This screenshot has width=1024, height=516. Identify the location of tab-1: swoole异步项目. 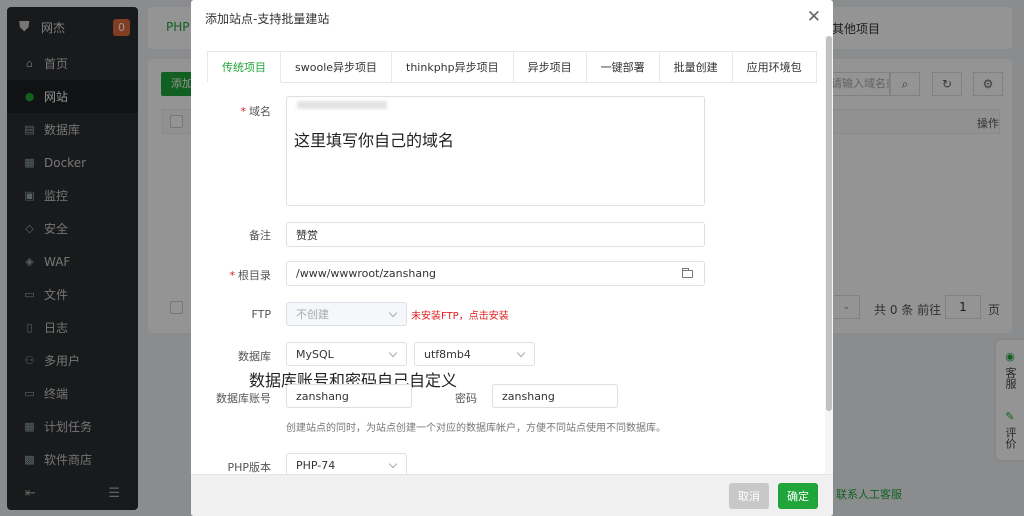
(337, 67).